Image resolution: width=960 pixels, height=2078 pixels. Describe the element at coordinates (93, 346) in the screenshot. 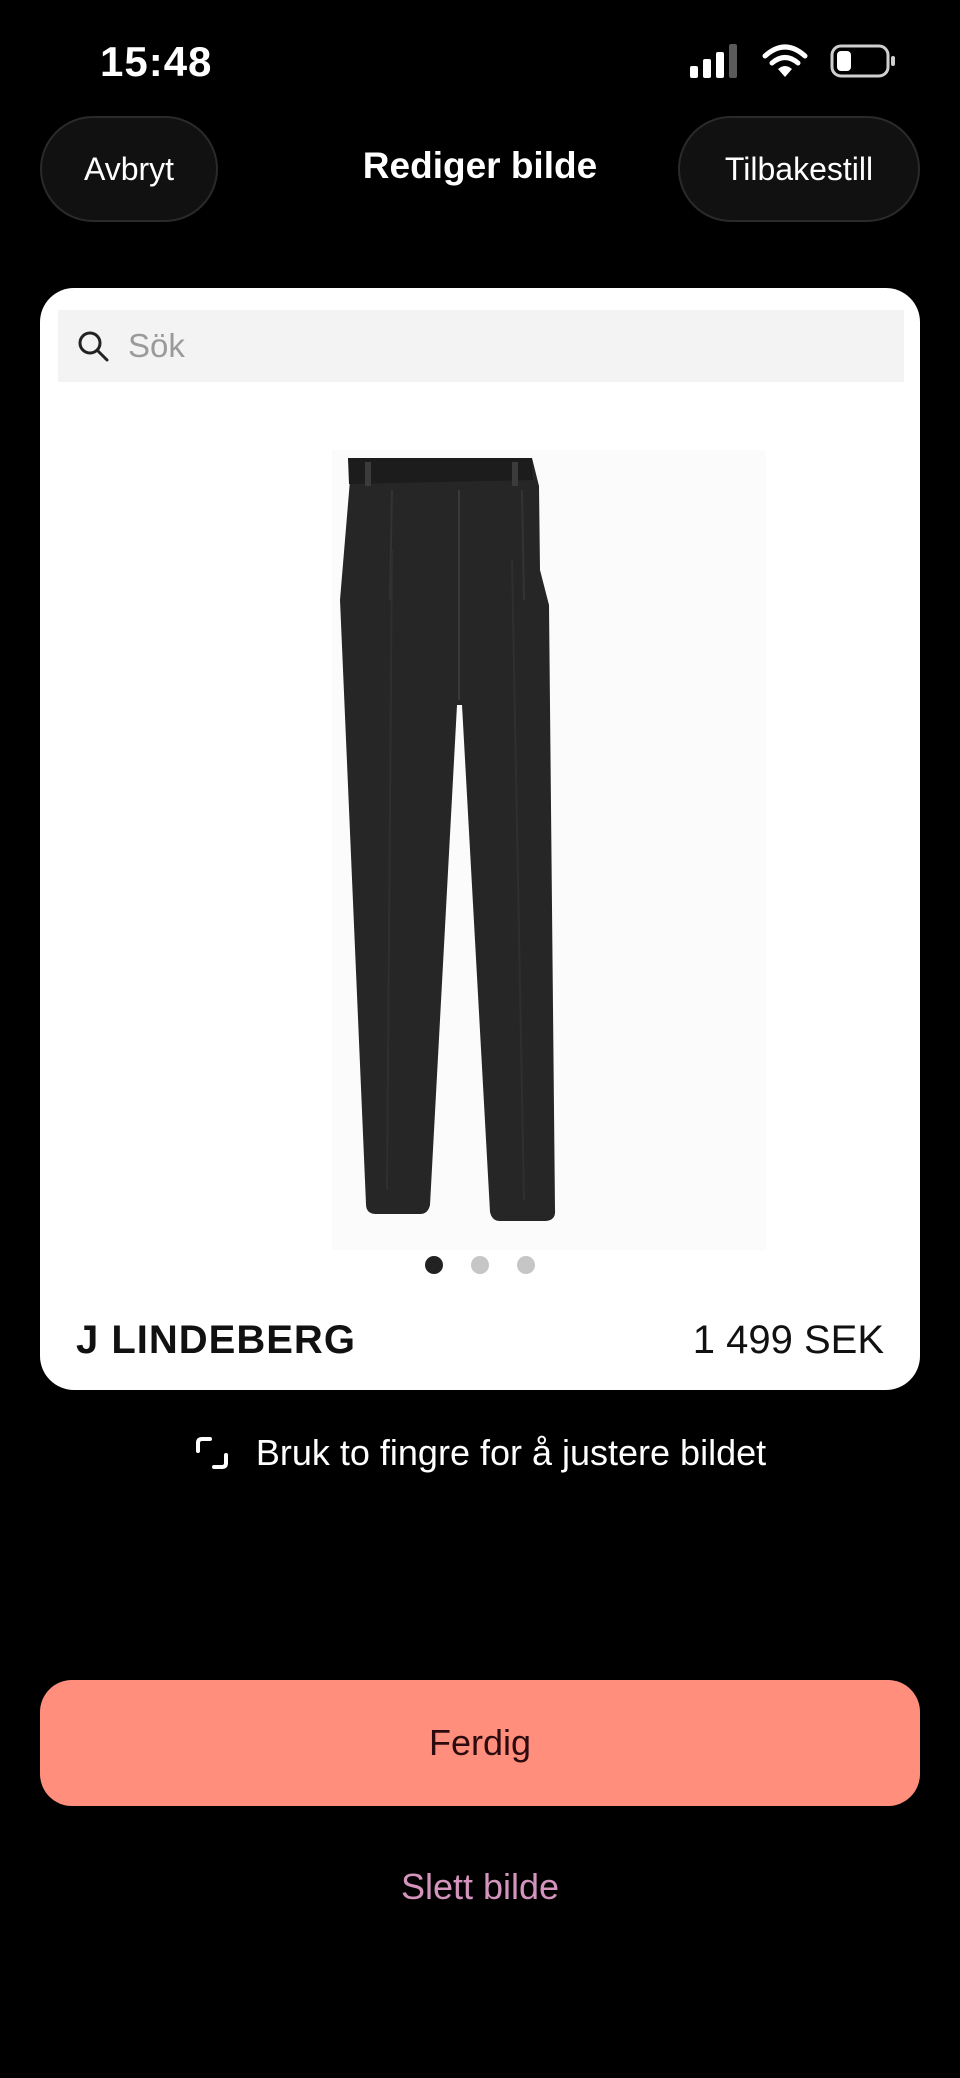

I see `search-icon` at that location.